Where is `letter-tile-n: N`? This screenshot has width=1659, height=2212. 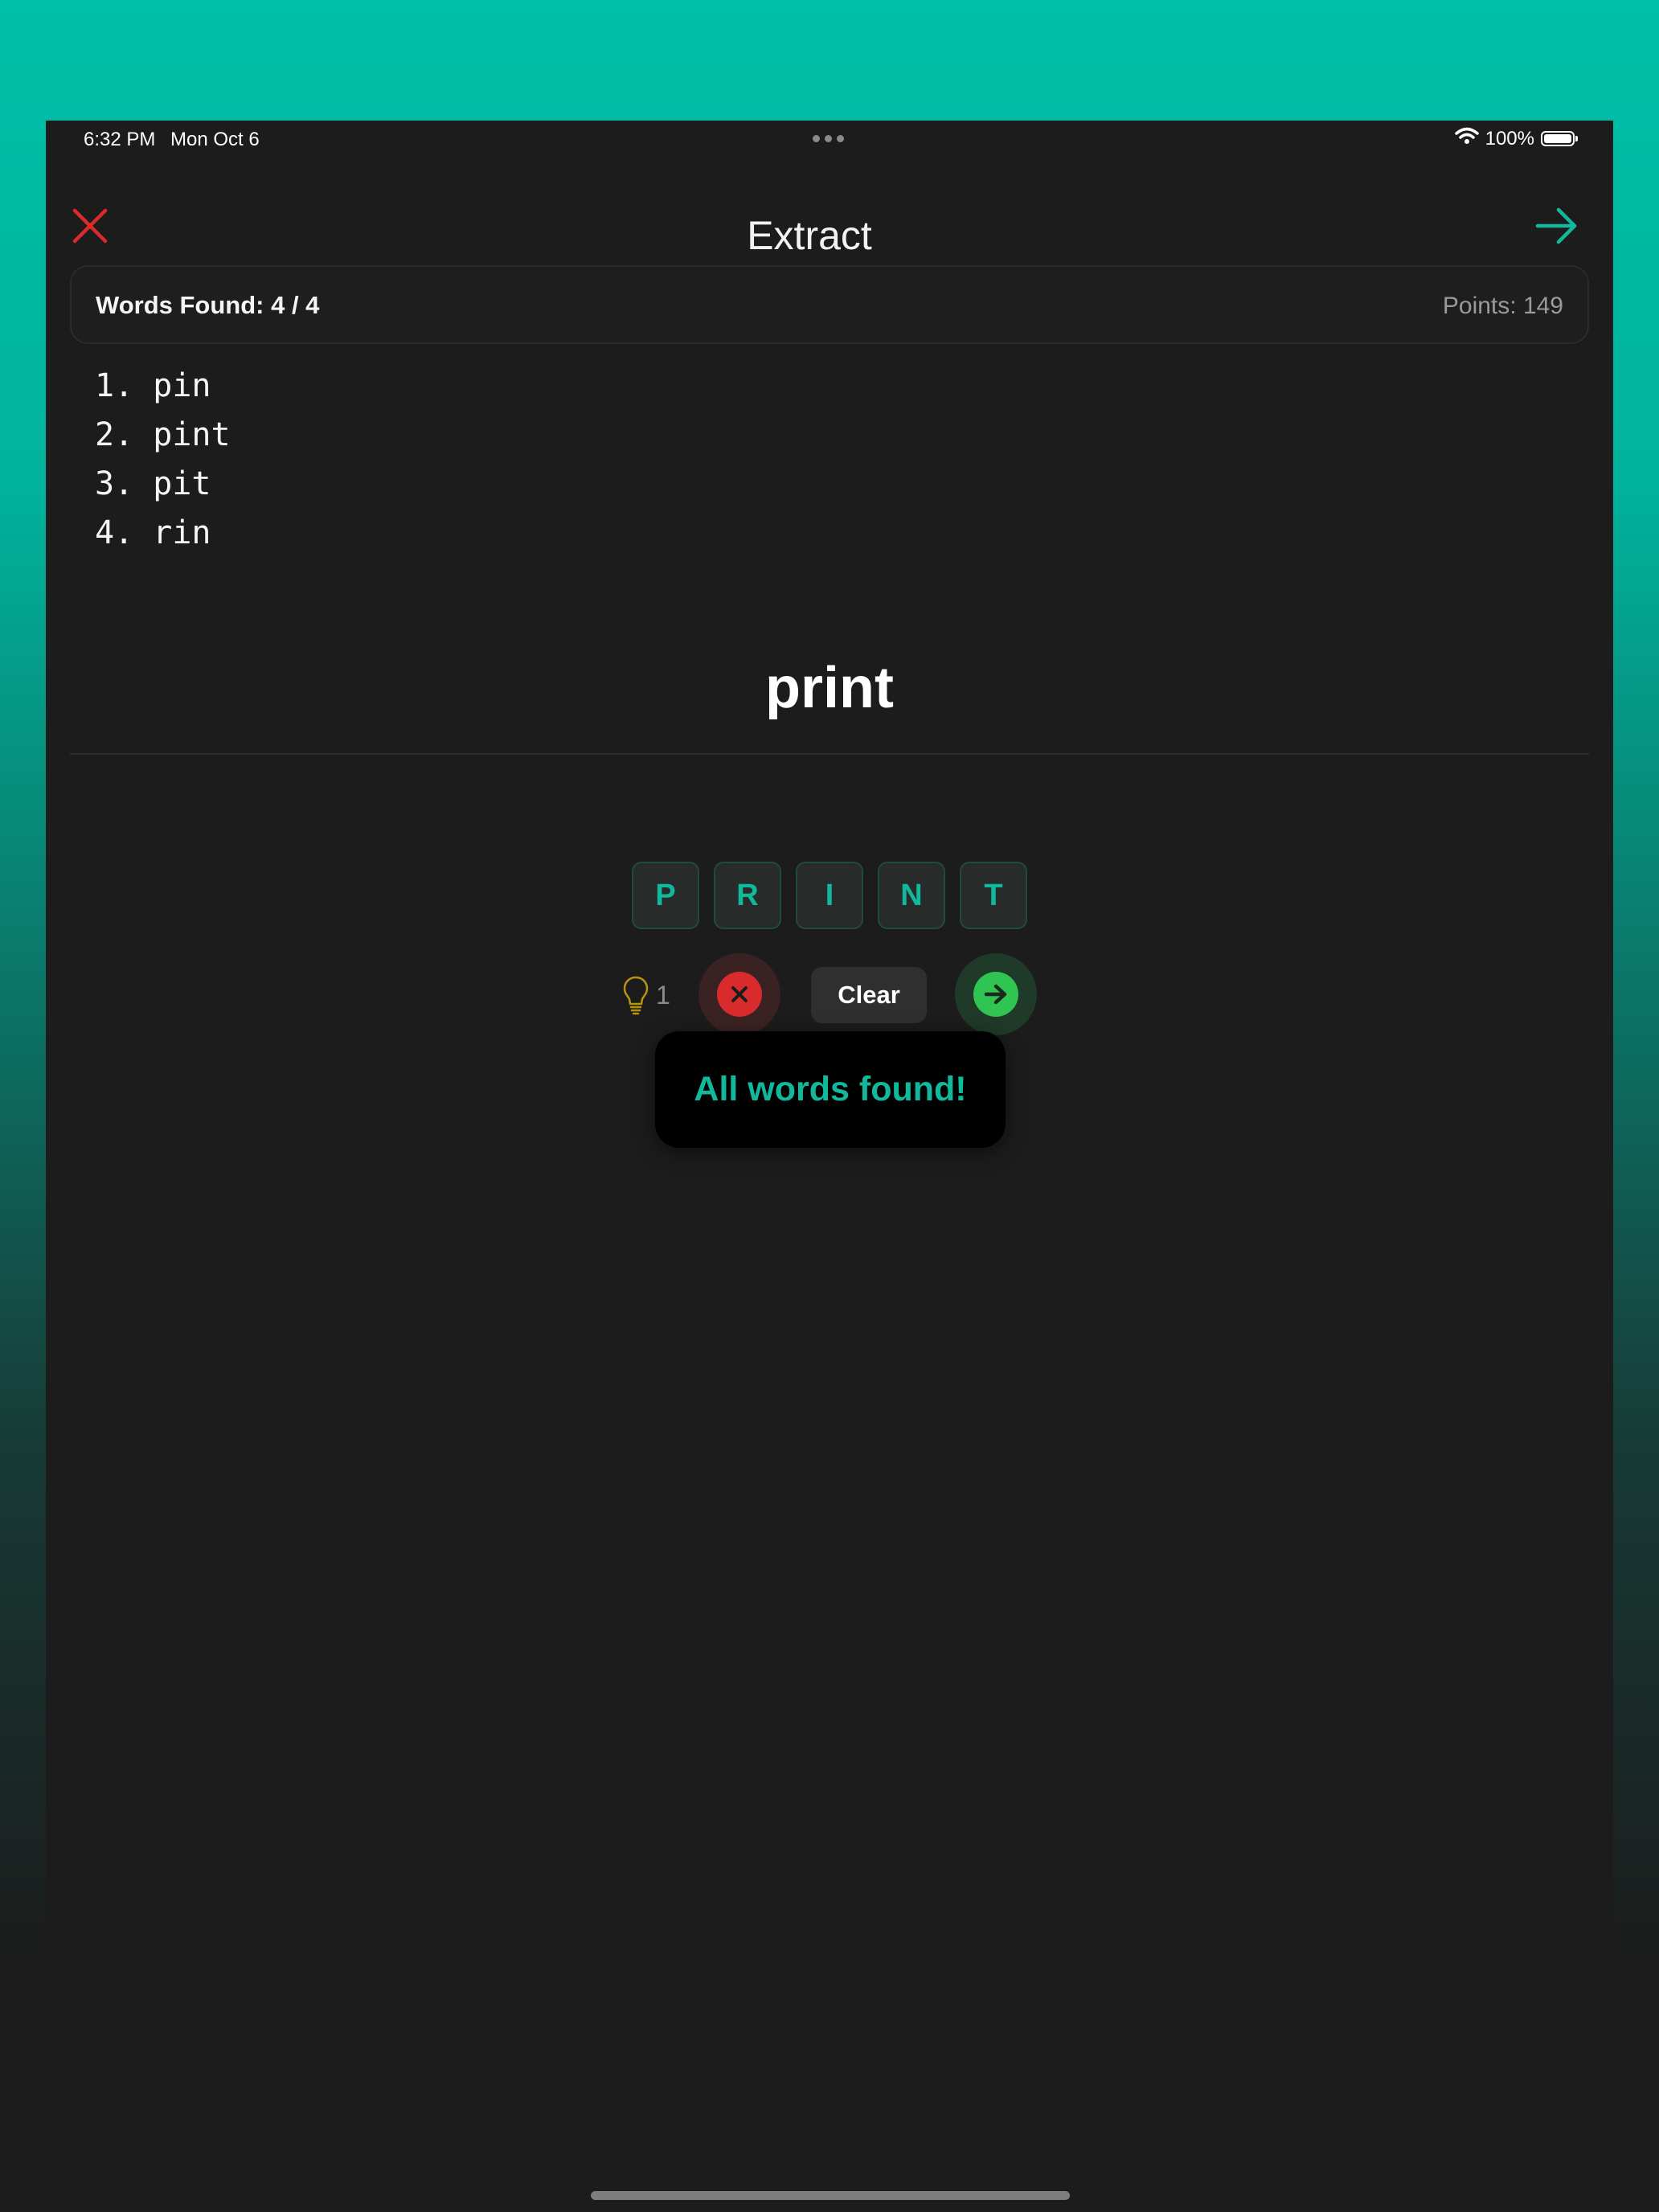
letter-tile-n: N is located at coordinates (911, 895).